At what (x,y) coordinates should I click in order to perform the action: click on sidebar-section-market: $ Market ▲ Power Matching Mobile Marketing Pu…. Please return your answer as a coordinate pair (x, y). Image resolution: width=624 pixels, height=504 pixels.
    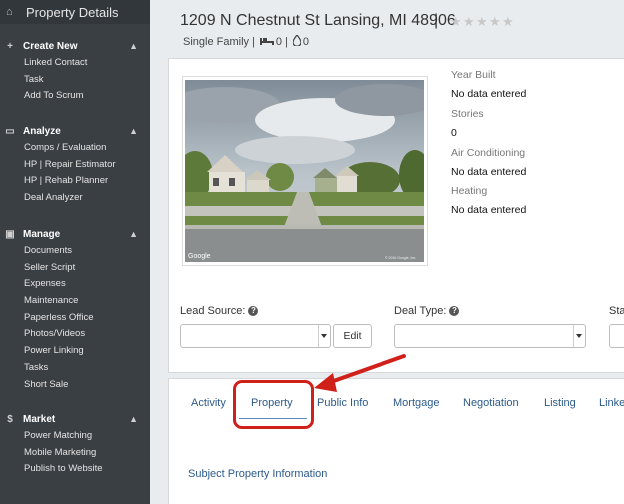
    Looking at the image, I should click on (75, 444).